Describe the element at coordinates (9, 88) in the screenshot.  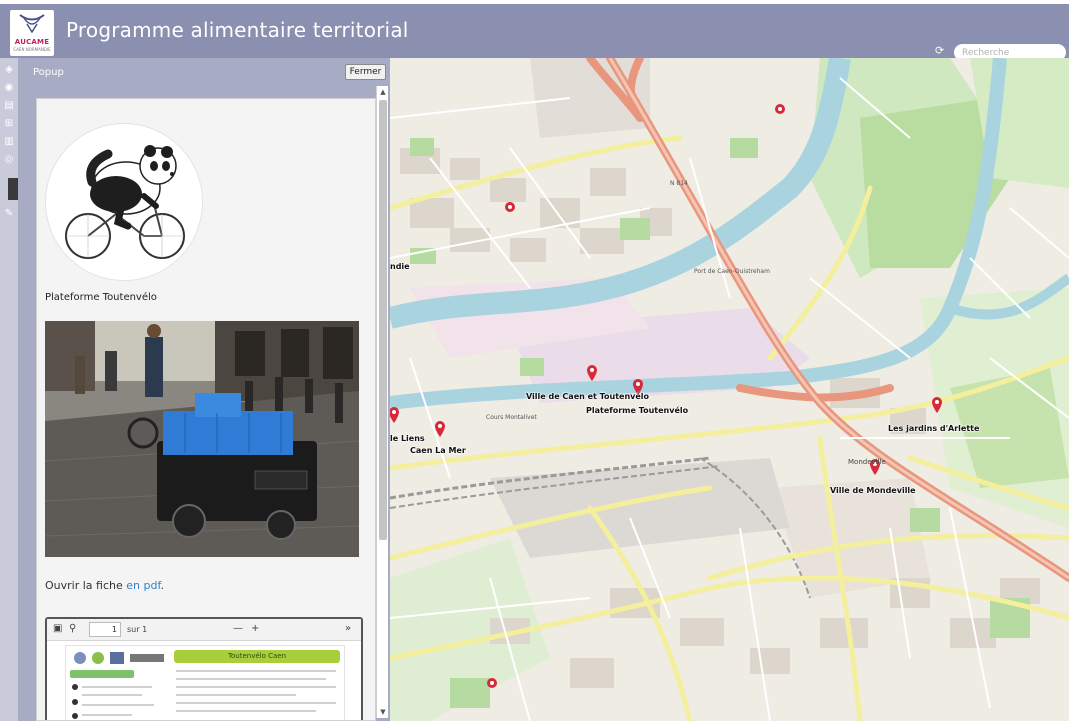
I see `info-icon: ◉` at that location.